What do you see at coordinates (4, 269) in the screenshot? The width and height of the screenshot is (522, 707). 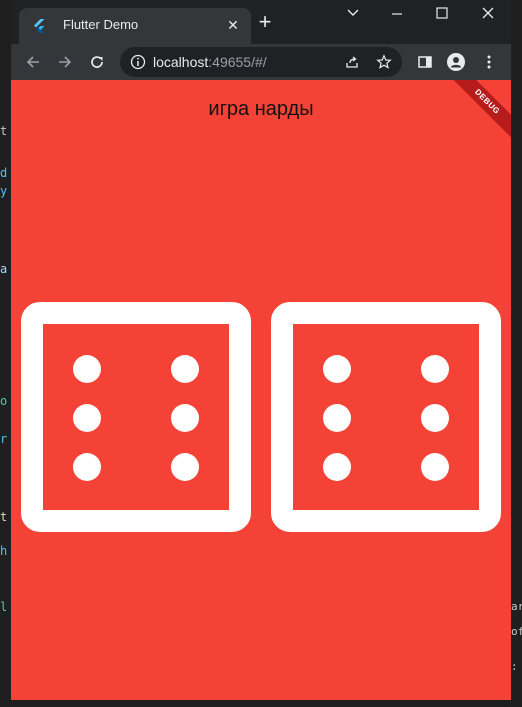 I see `background-snippet: a` at bounding box center [4, 269].